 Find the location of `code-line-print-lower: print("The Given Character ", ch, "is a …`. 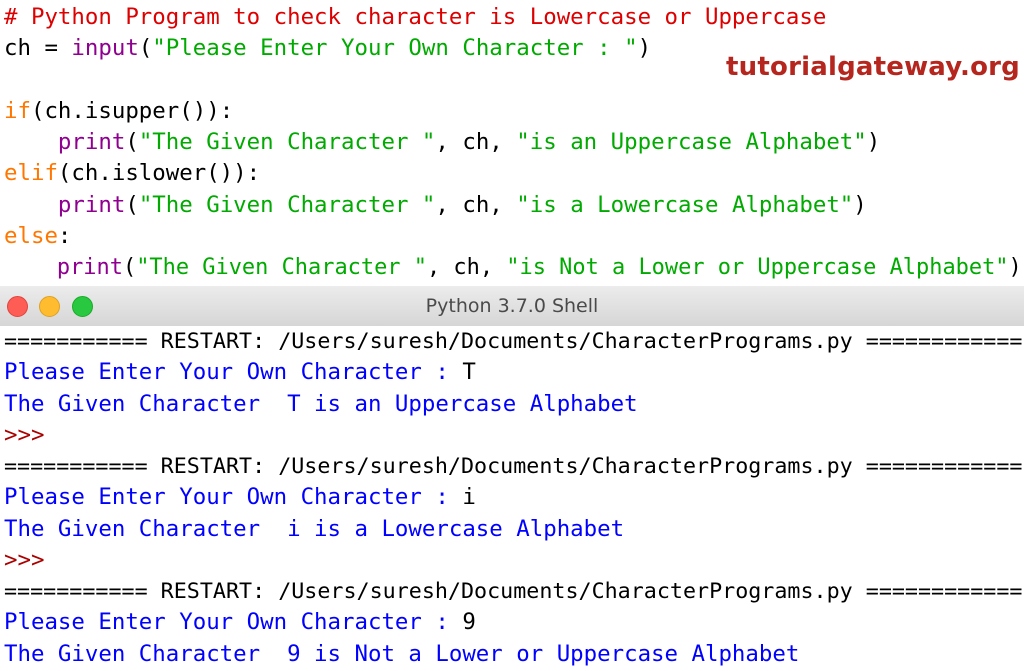

code-line-print-lower: print("The Given Character ", ch, "is a … is located at coordinates (435, 205).